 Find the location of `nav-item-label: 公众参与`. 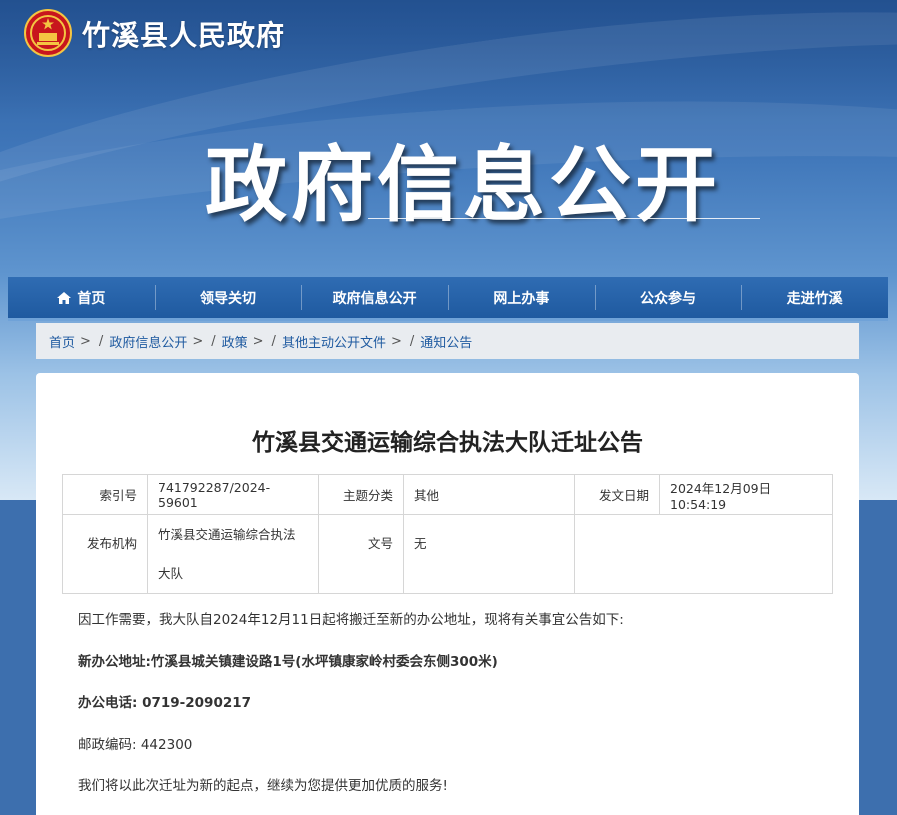

nav-item-label: 公众参与 is located at coordinates (668, 298).